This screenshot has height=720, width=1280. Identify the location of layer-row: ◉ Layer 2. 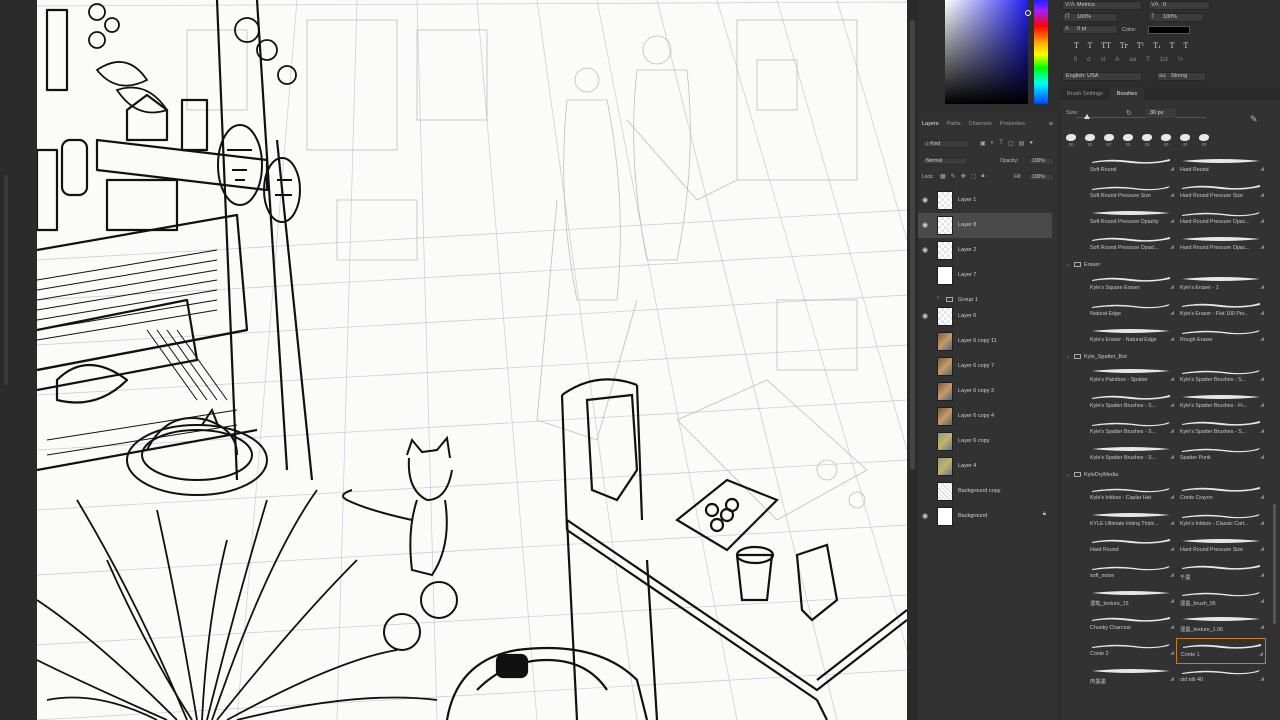
(985, 250).